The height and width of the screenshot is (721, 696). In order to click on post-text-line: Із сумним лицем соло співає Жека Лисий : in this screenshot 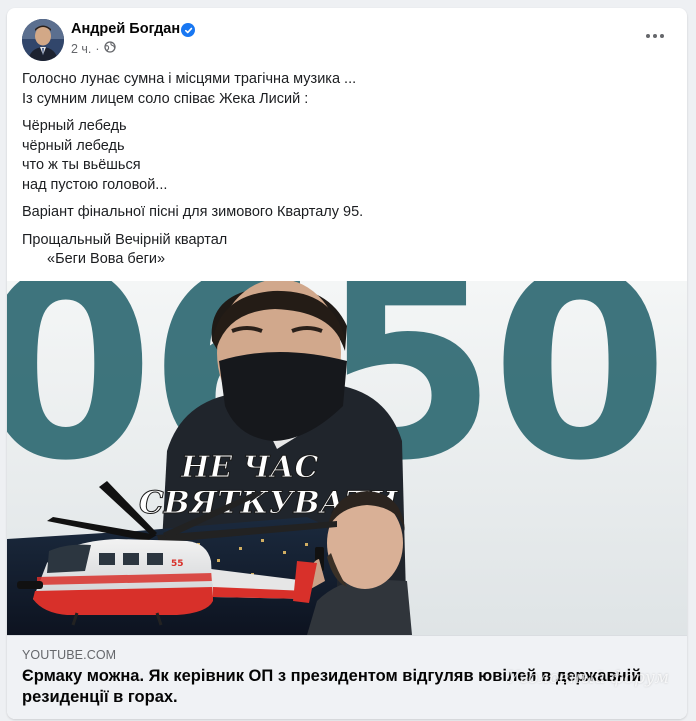, I will do `click(165, 98)`.